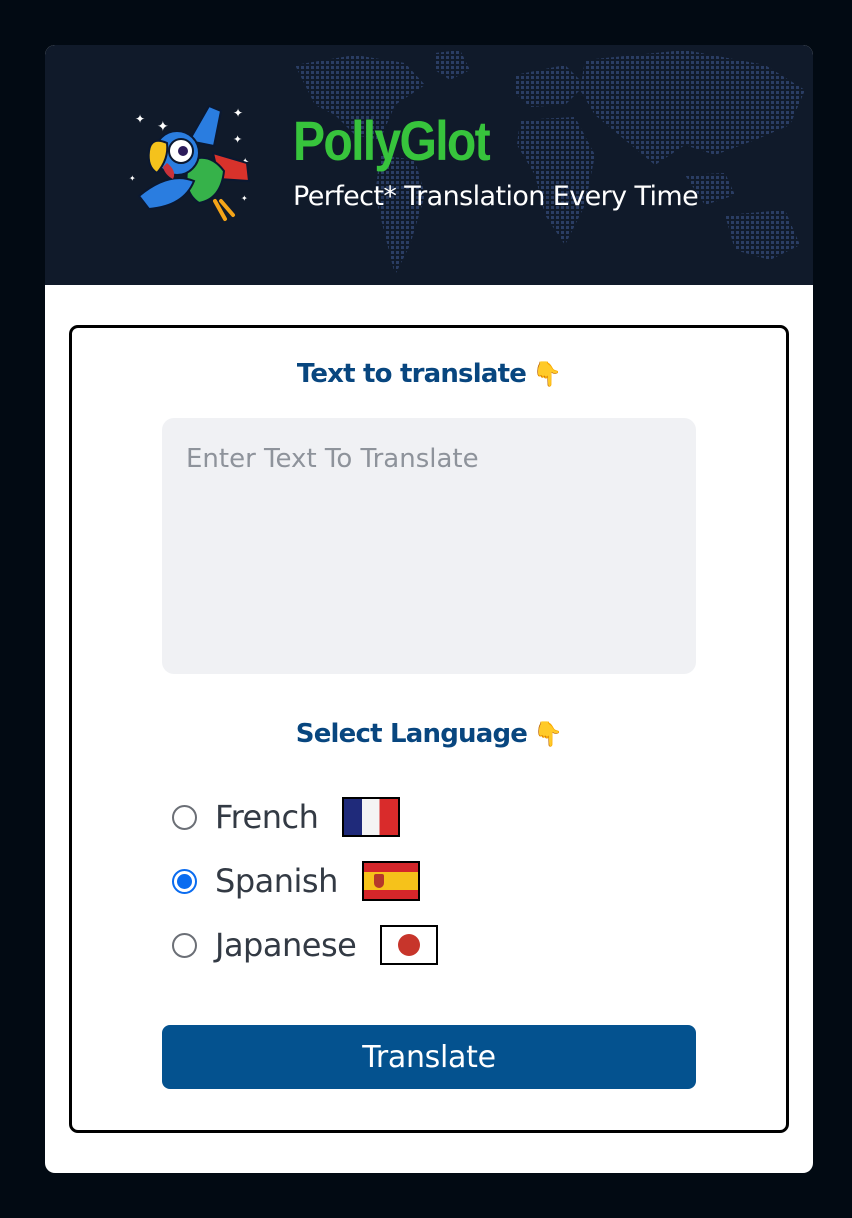 The width and height of the screenshot is (852, 1218). I want to click on french-radio, so click(184, 817).